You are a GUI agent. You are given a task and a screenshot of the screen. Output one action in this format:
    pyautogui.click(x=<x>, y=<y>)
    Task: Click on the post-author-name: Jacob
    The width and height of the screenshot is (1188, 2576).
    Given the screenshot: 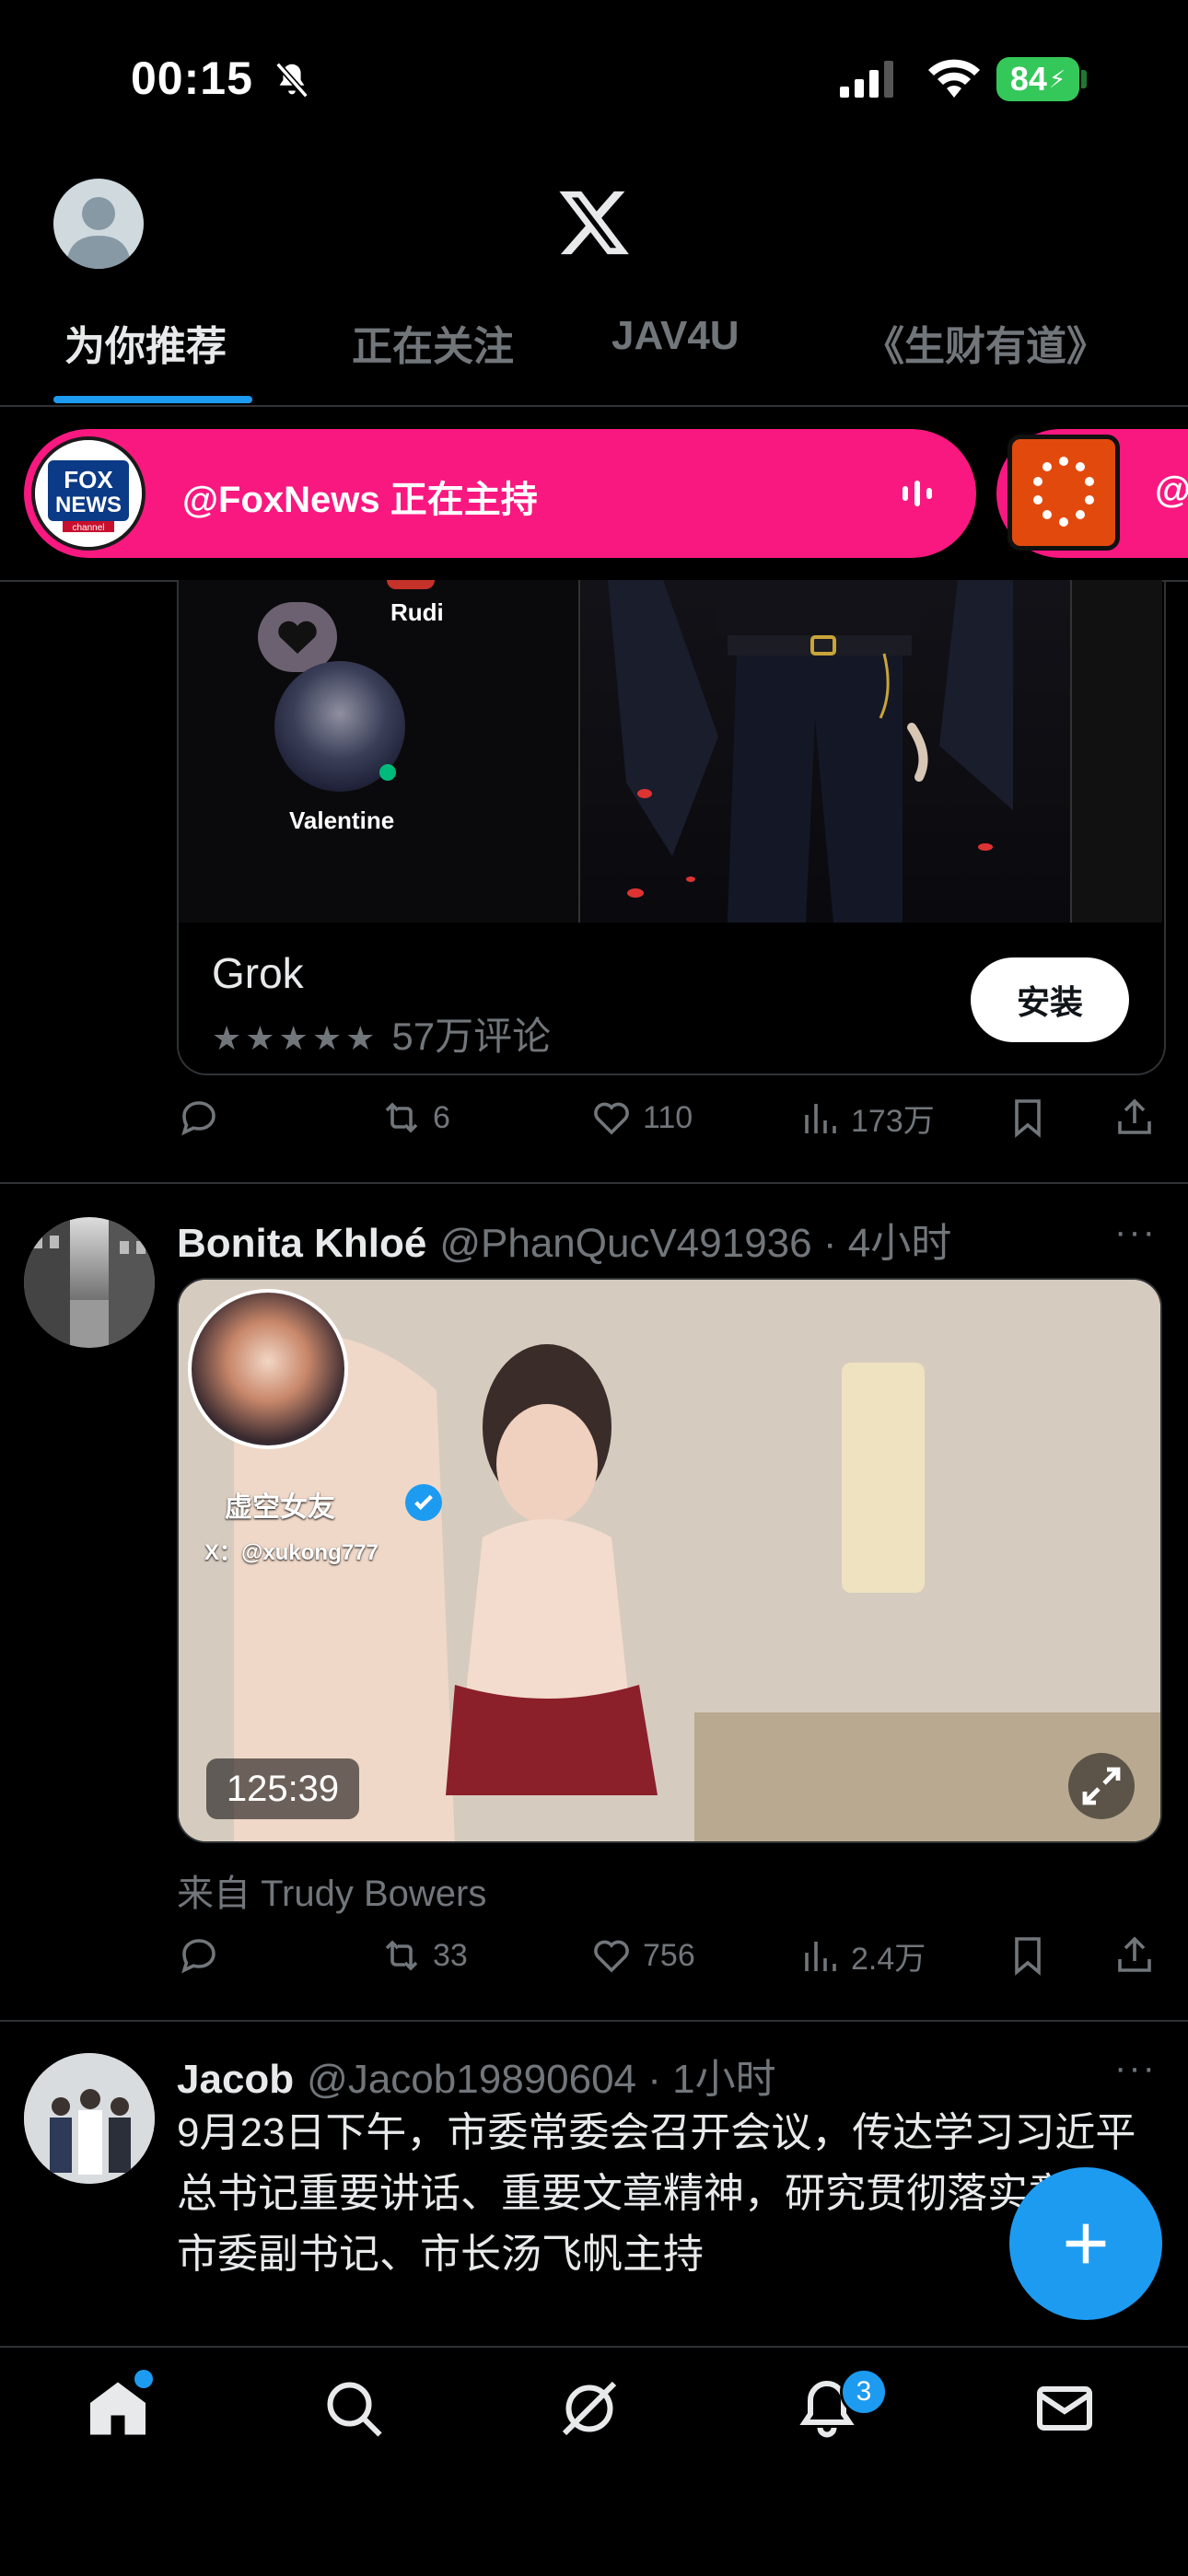 What is the action you would take?
    pyautogui.click(x=235, y=2080)
    